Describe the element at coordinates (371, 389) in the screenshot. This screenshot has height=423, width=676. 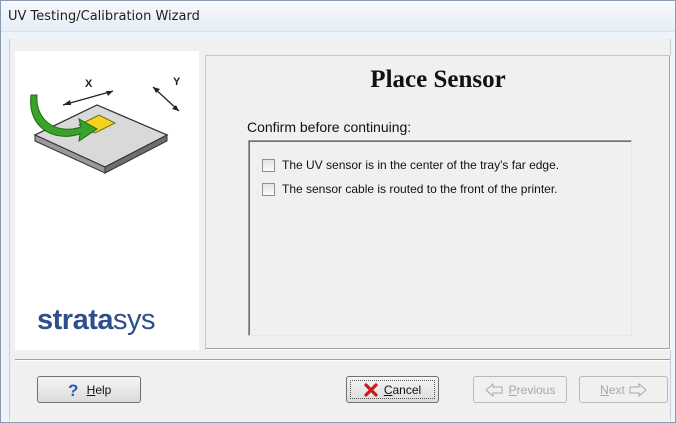
I see `red-x-icon` at that location.